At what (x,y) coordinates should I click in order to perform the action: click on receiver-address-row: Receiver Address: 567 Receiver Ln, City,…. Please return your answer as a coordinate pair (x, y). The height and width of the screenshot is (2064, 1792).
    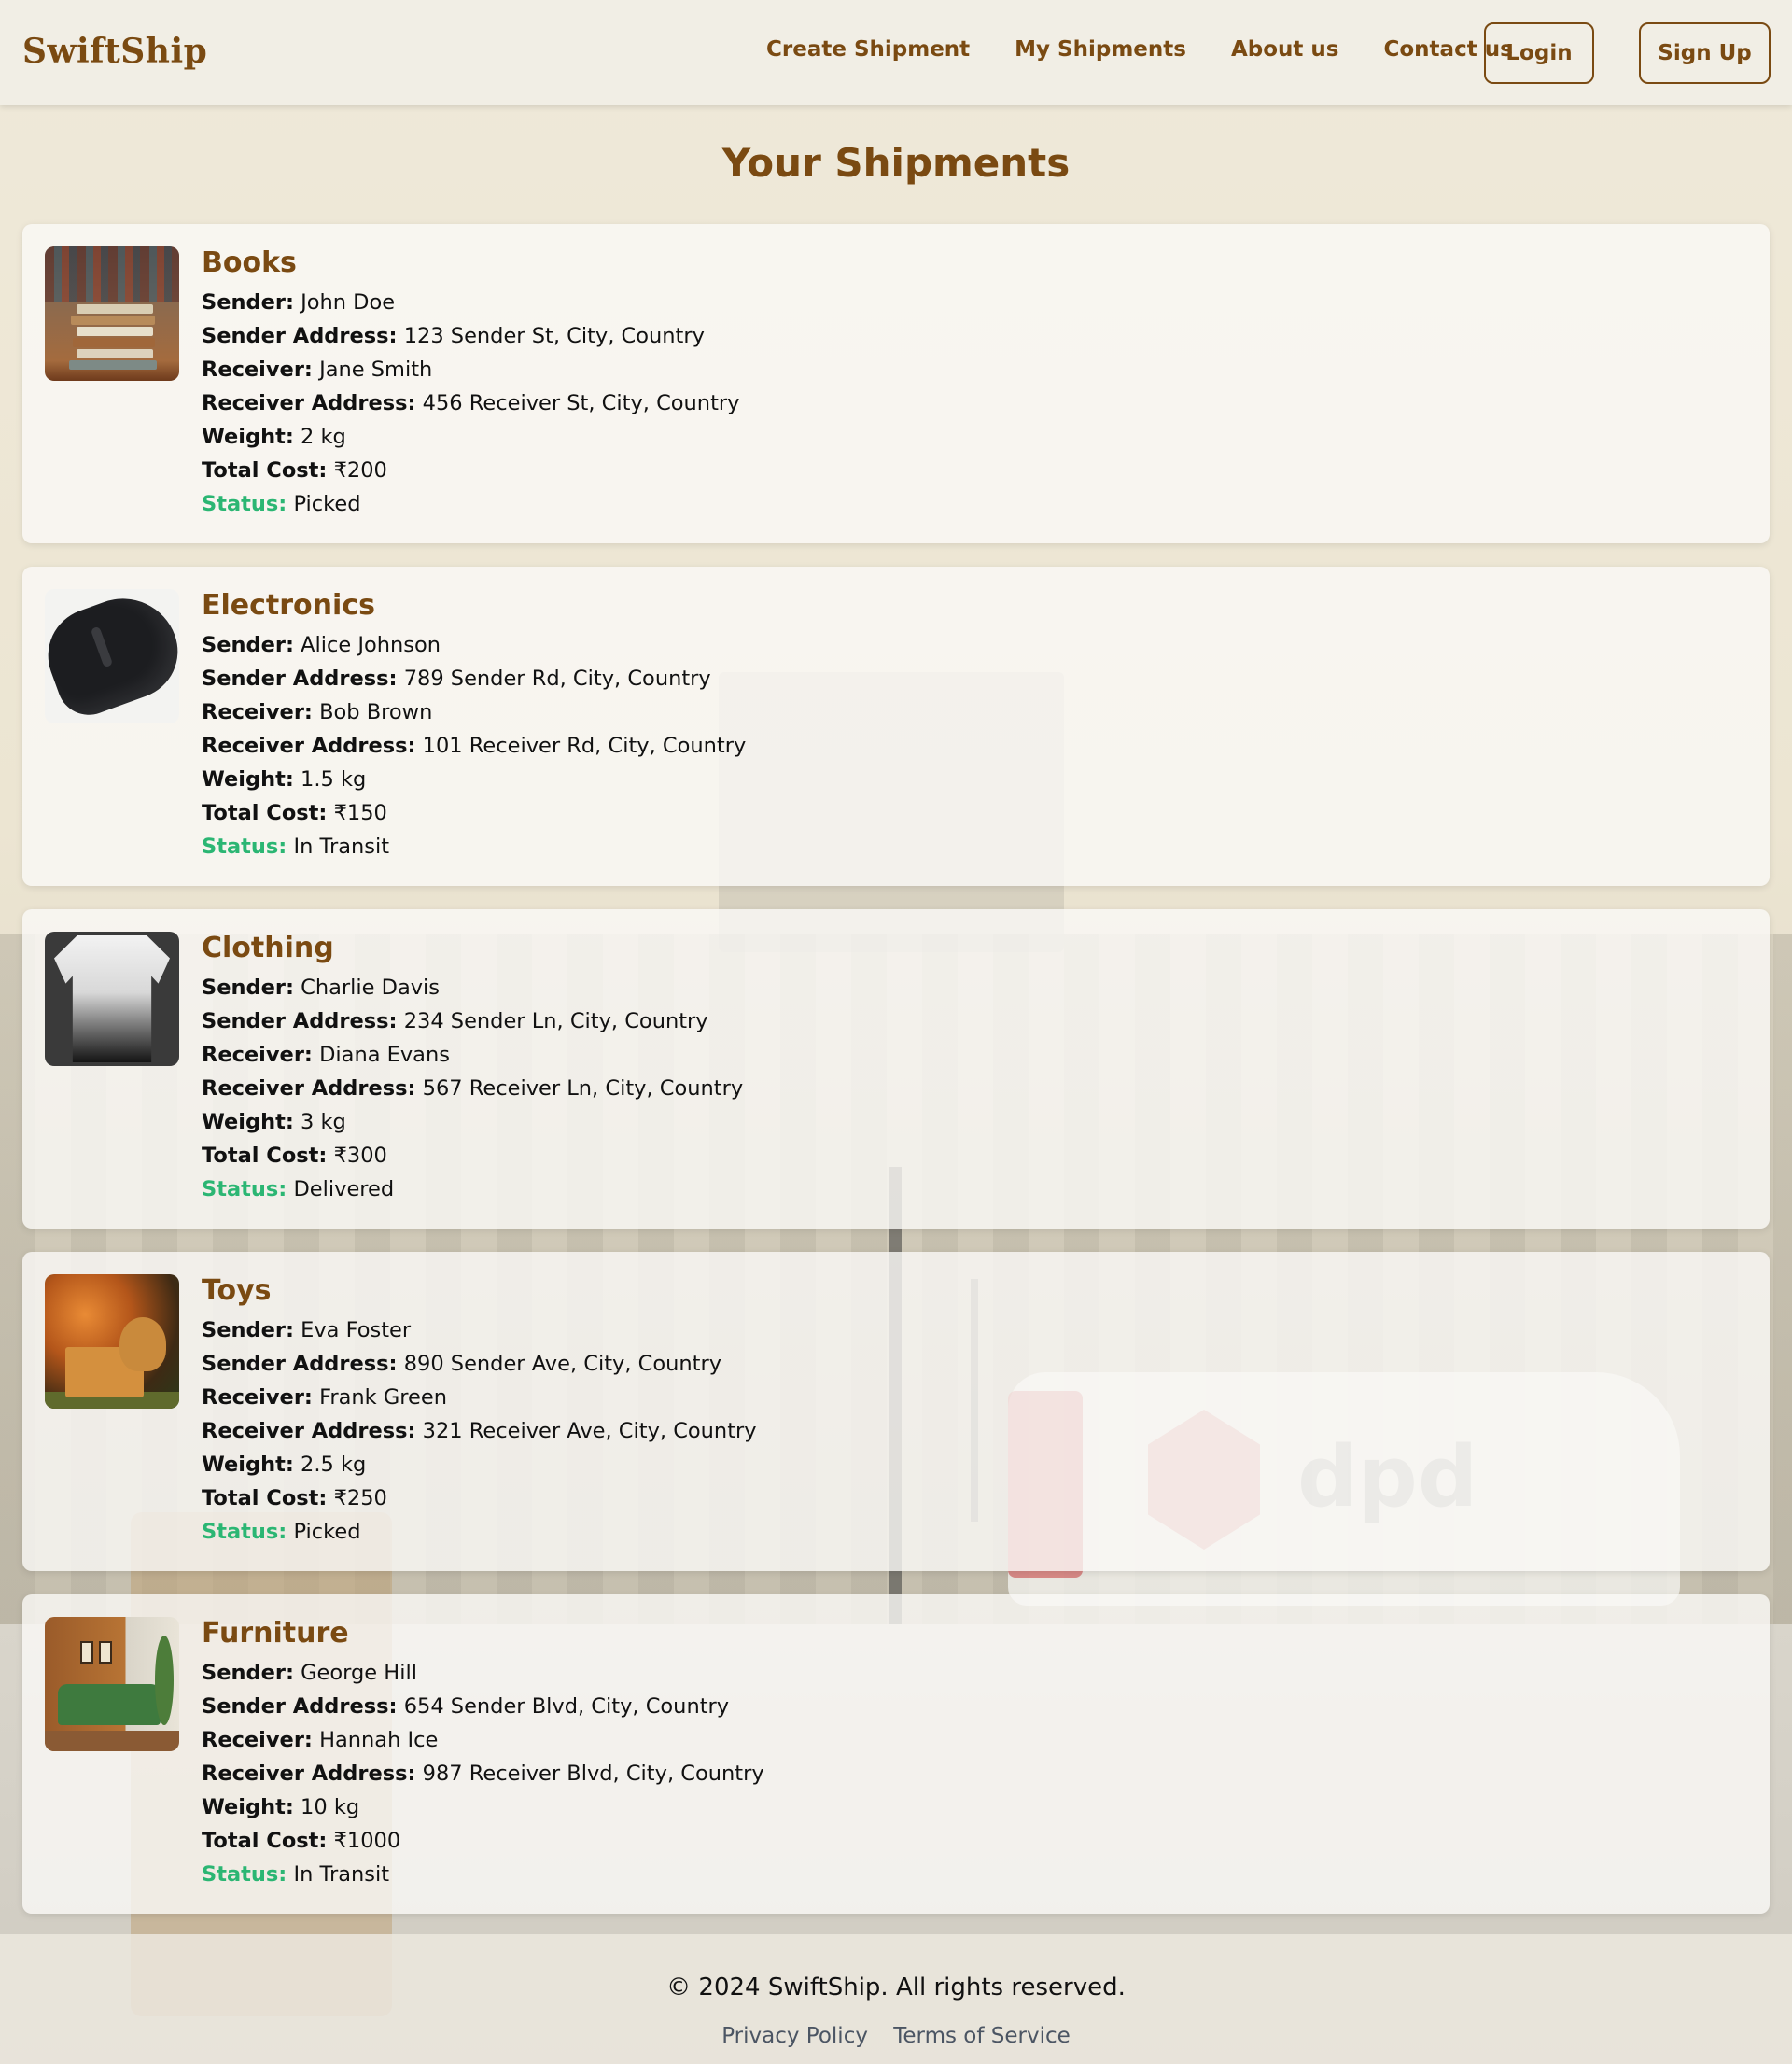
    Looking at the image, I should click on (473, 1088).